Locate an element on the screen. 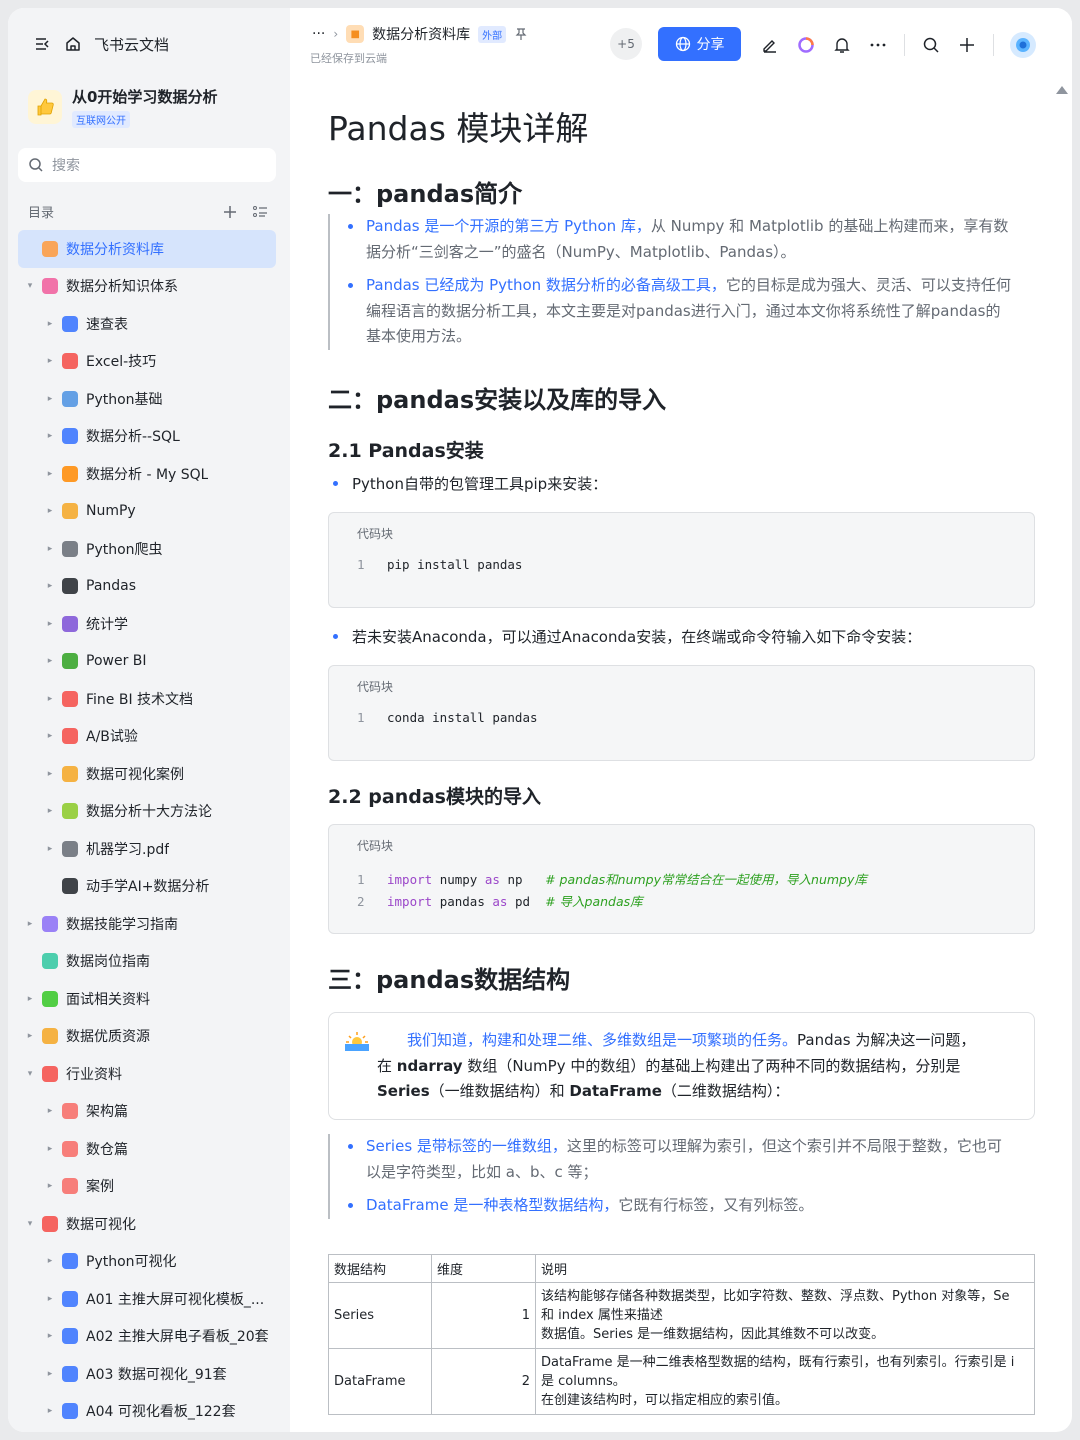  share-button: 分享 is located at coordinates (699, 44).